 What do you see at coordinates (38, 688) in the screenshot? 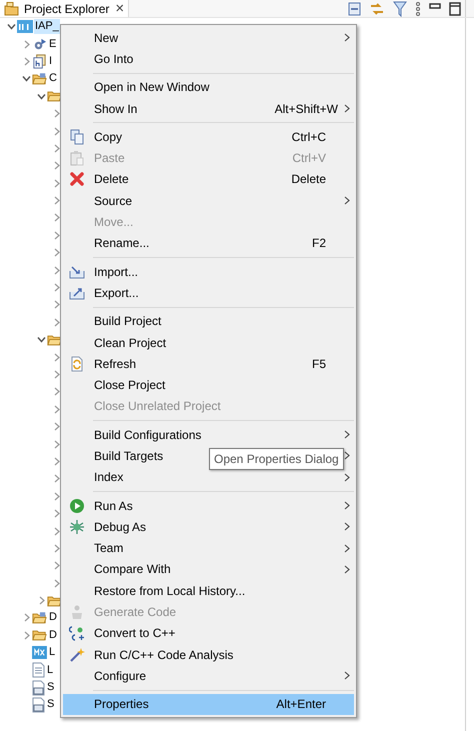
I see `linker-file-icon` at bounding box center [38, 688].